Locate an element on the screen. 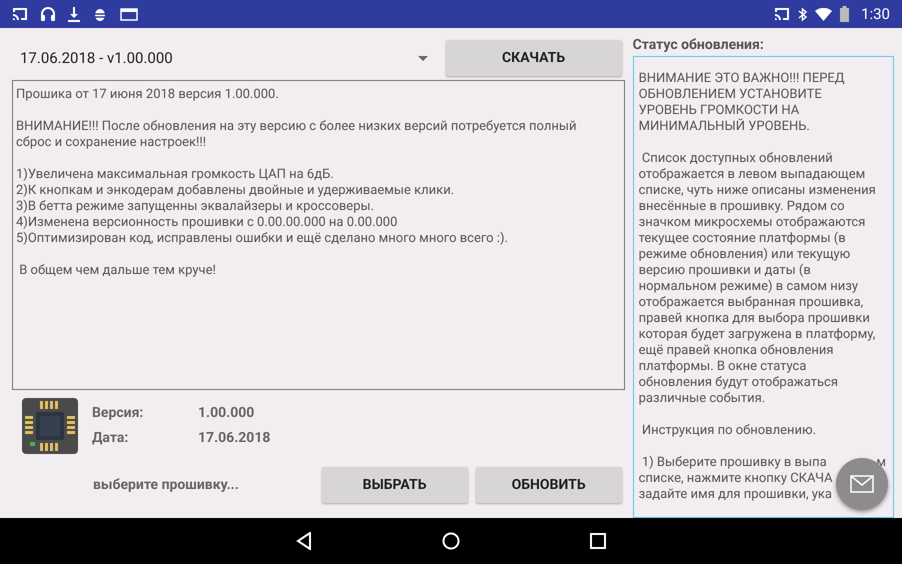 Image resolution: width=902 pixels, height=564 pixels. status-line: списке, чуть ниже описаны изменения is located at coordinates (757, 191).